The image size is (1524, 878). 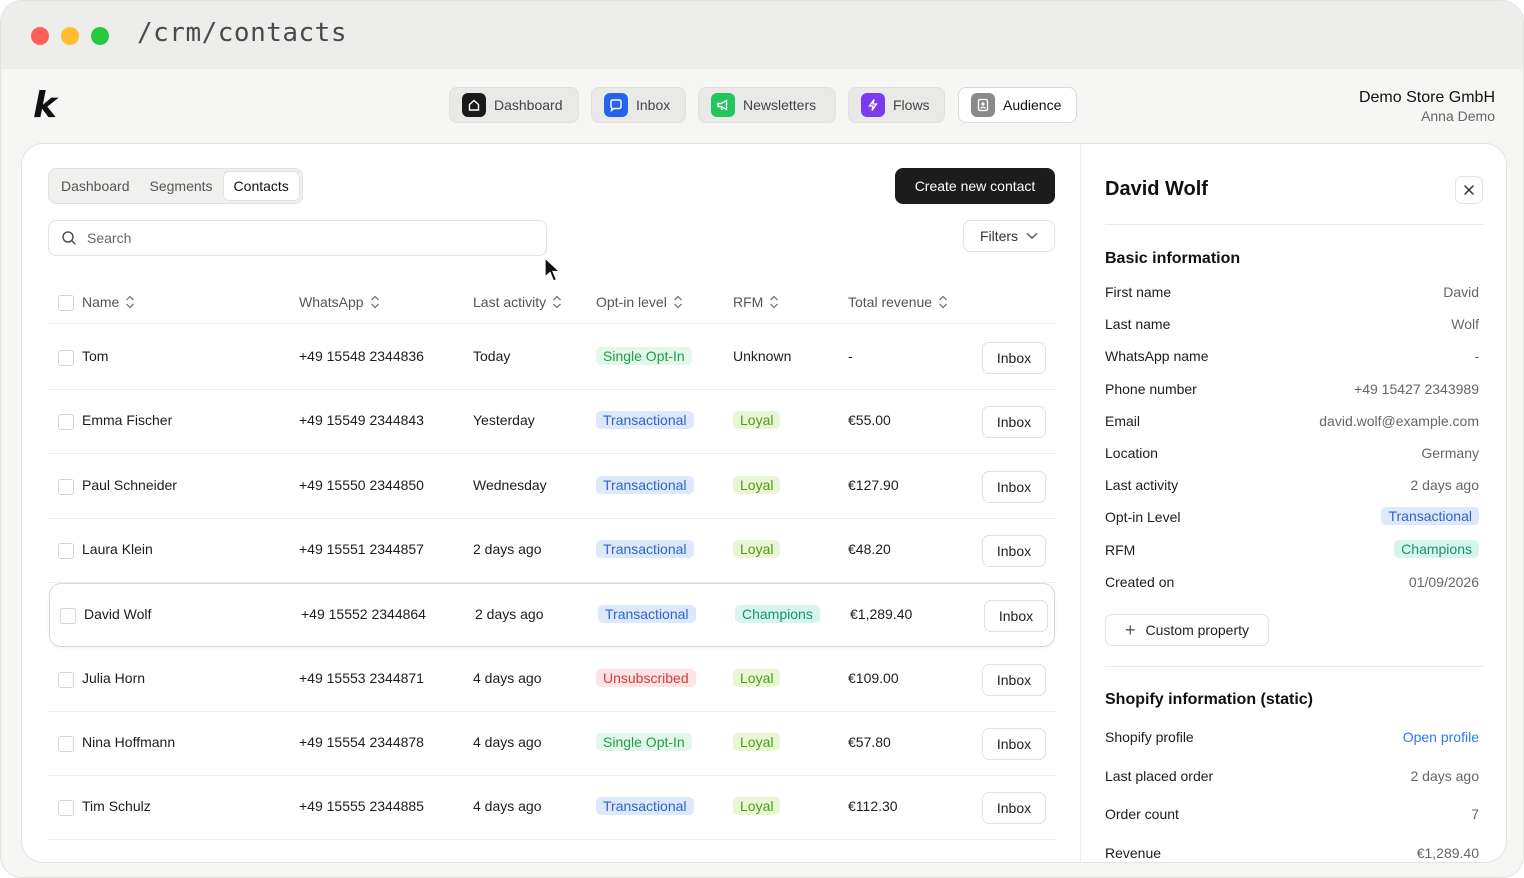 What do you see at coordinates (261, 186) in the screenshot?
I see `subtab-contacts: Contacts` at bounding box center [261, 186].